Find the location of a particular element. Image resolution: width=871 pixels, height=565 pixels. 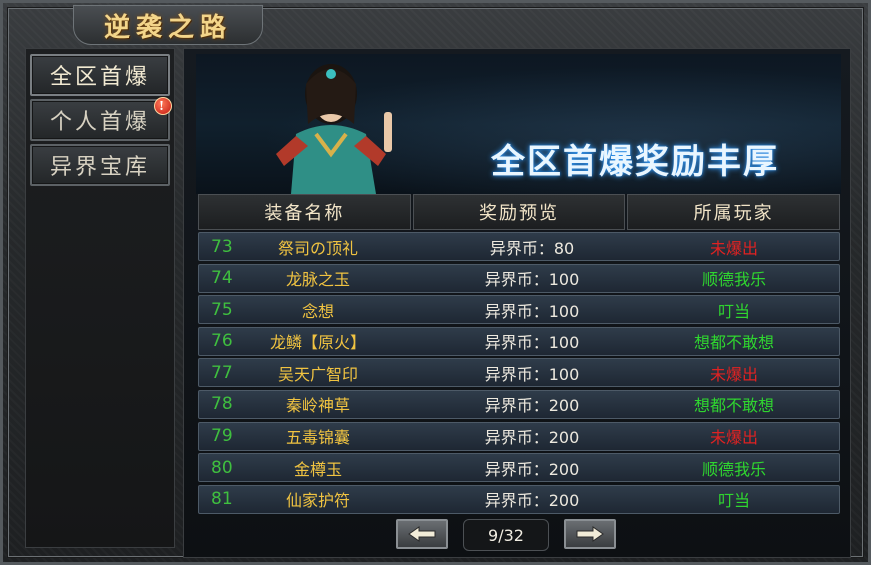

sidebar-item-server-first-drop: 全区首爆 is located at coordinates (100, 75).